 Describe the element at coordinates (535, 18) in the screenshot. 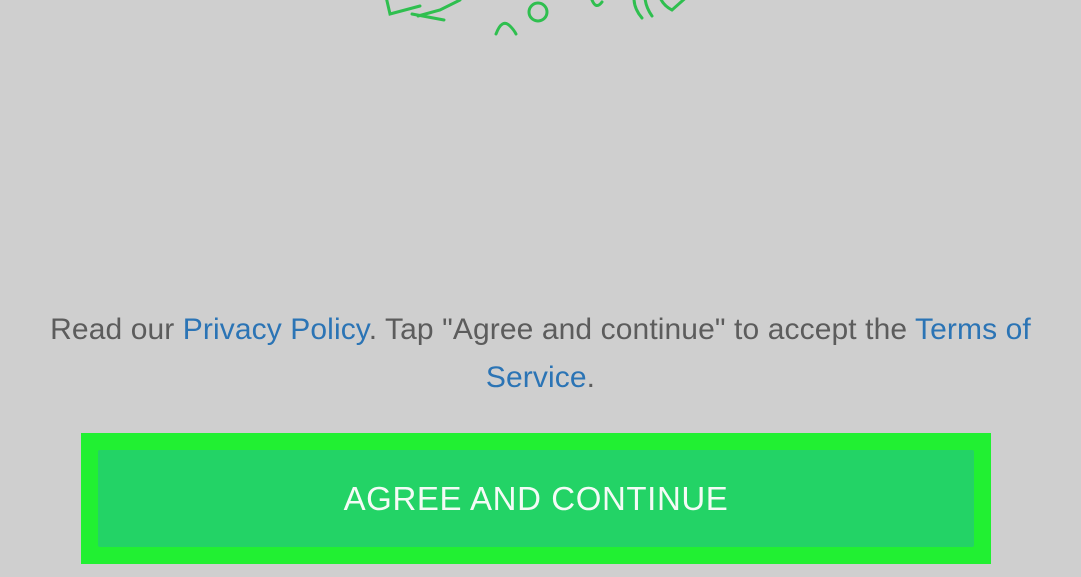

I see `doodle-illustration-icon` at that location.